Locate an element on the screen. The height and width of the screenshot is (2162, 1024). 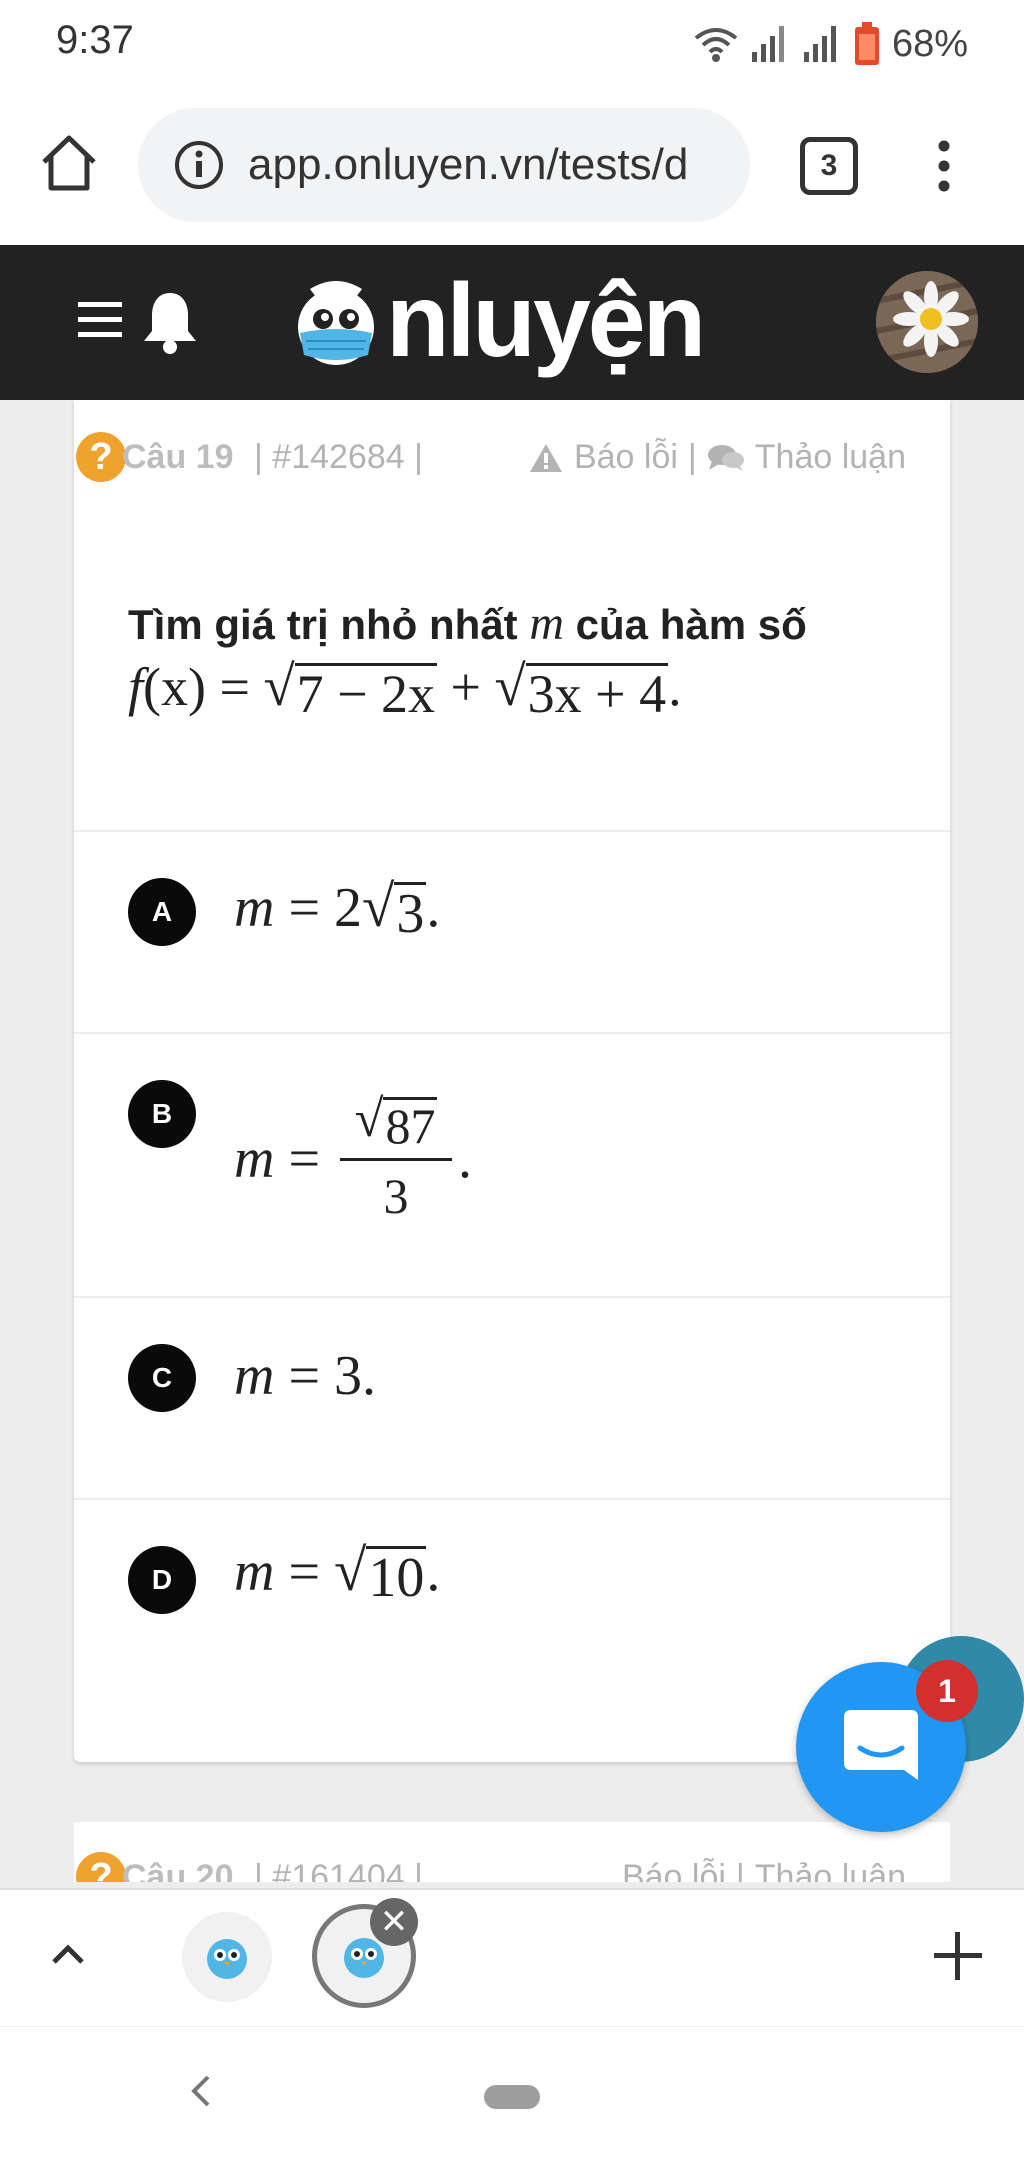
owl-mascot-icon is located at coordinates (336, 323).